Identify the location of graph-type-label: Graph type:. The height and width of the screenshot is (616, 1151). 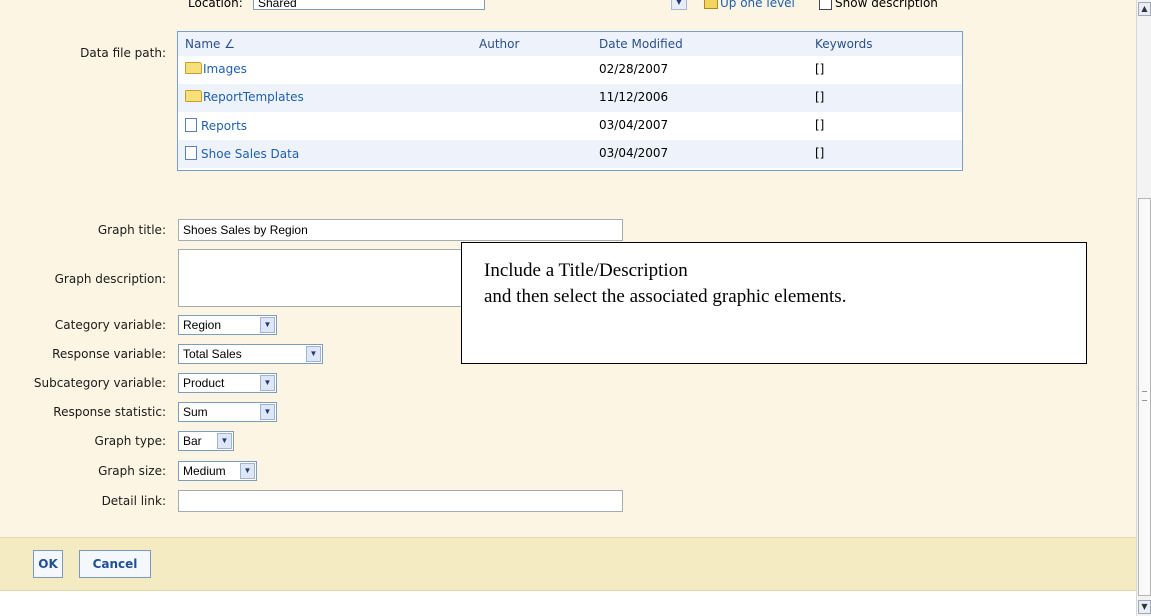
(130, 441).